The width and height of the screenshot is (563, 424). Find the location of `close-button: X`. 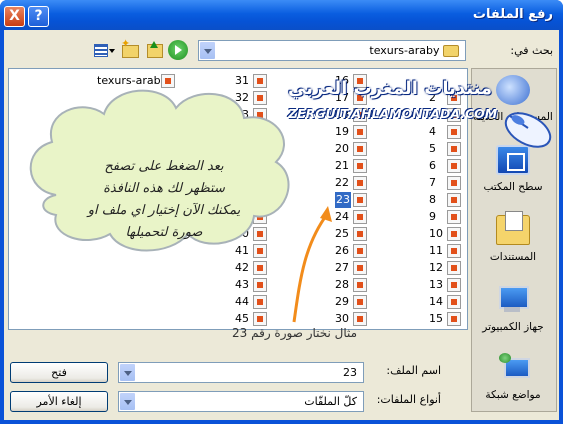

close-button: X is located at coordinates (14, 16).